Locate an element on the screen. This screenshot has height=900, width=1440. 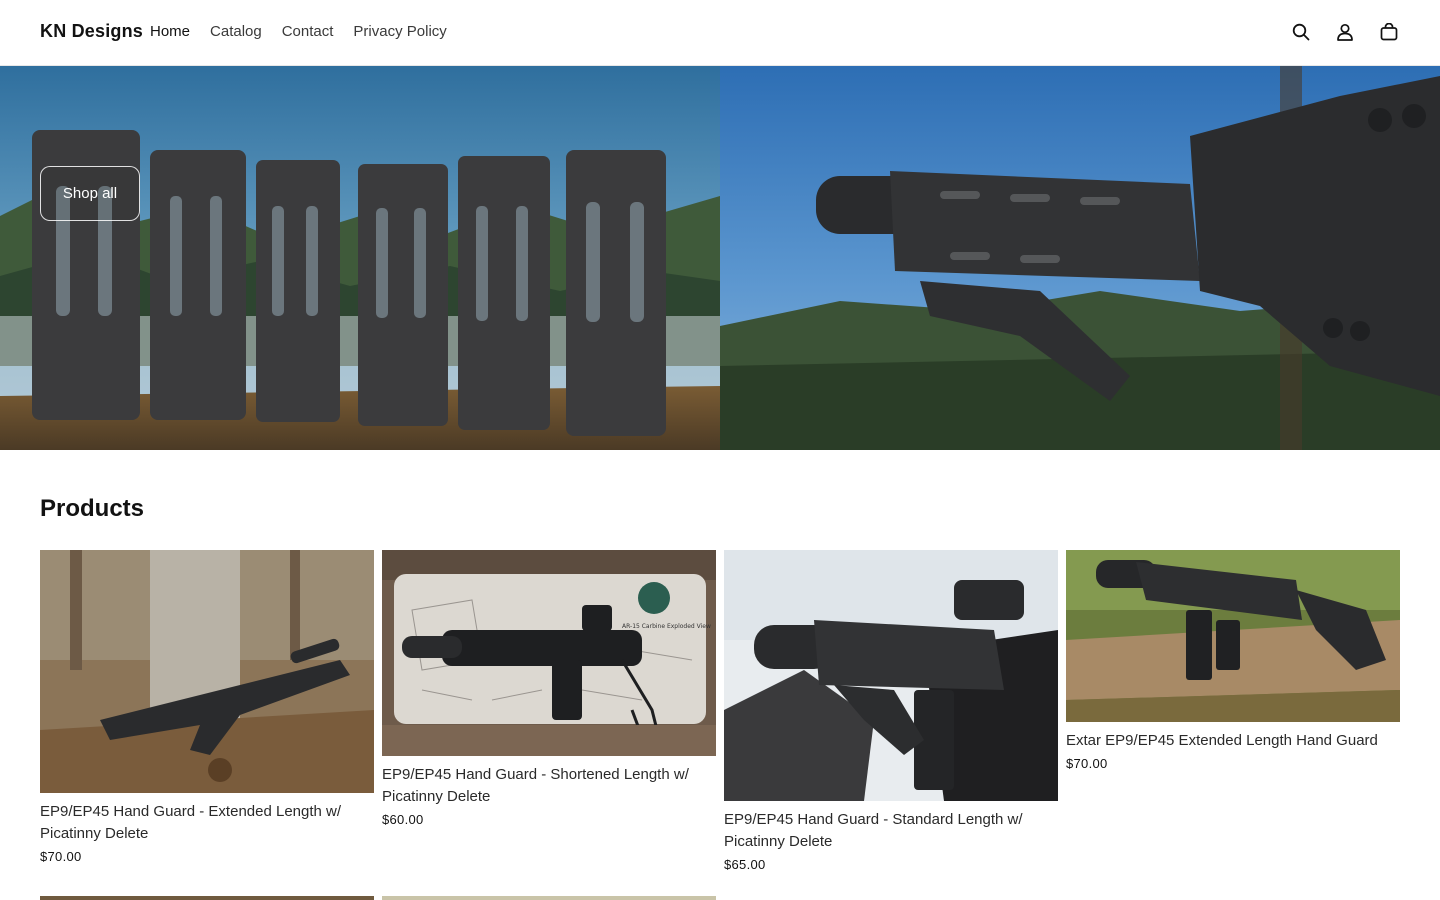
cart-icon is located at coordinates (1389, 32).